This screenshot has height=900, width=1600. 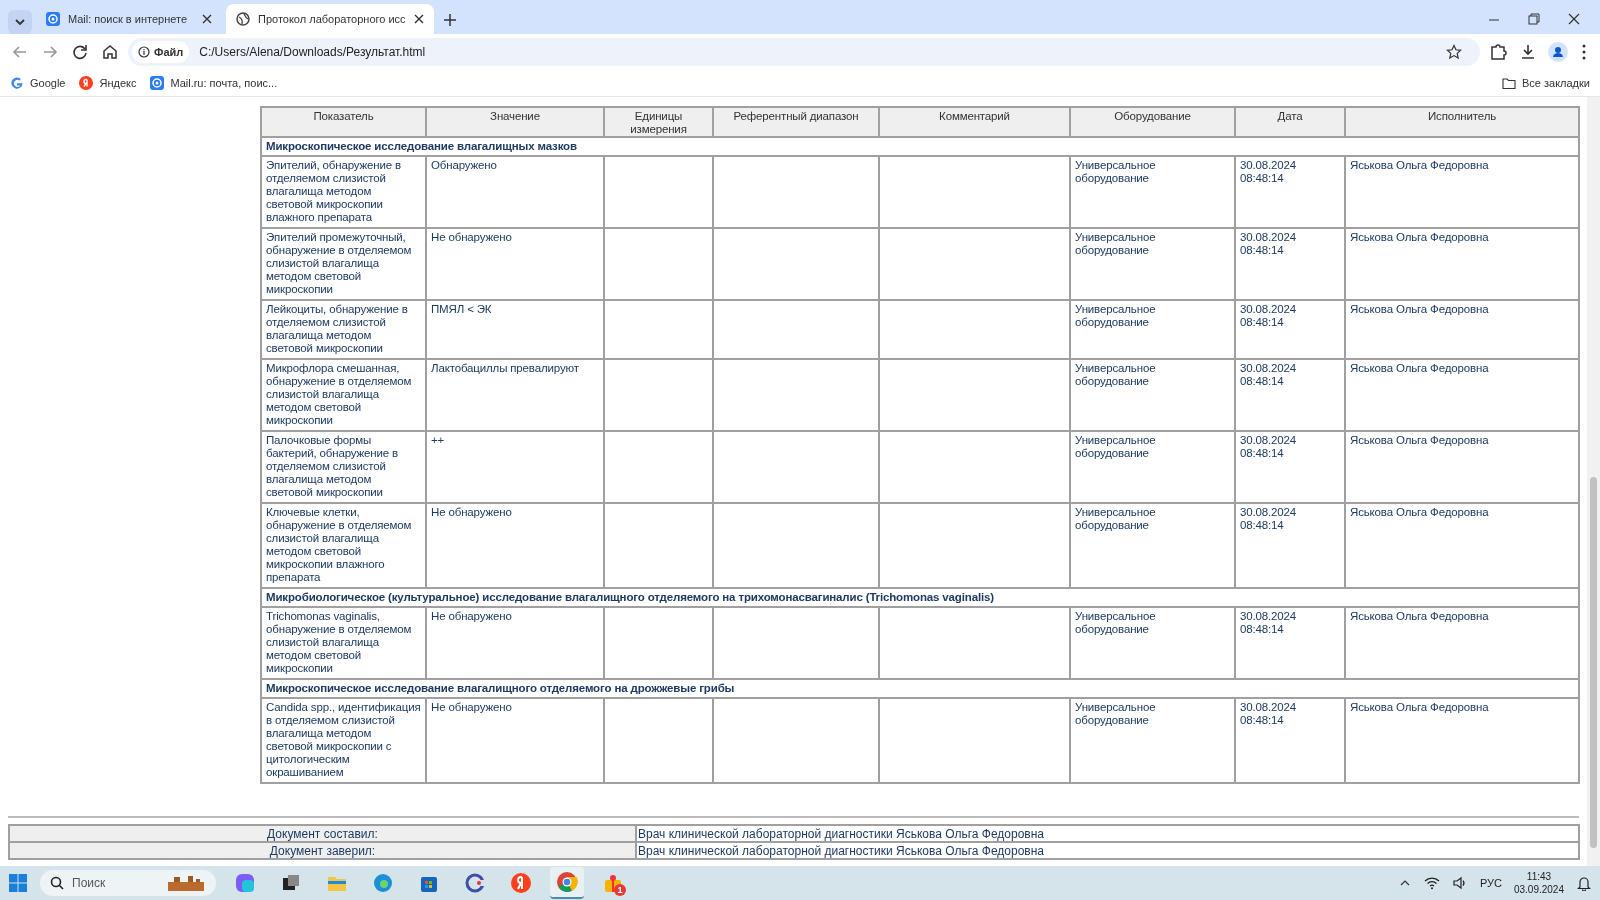 I want to click on notification-badge: 1, so click(x=620, y=890).